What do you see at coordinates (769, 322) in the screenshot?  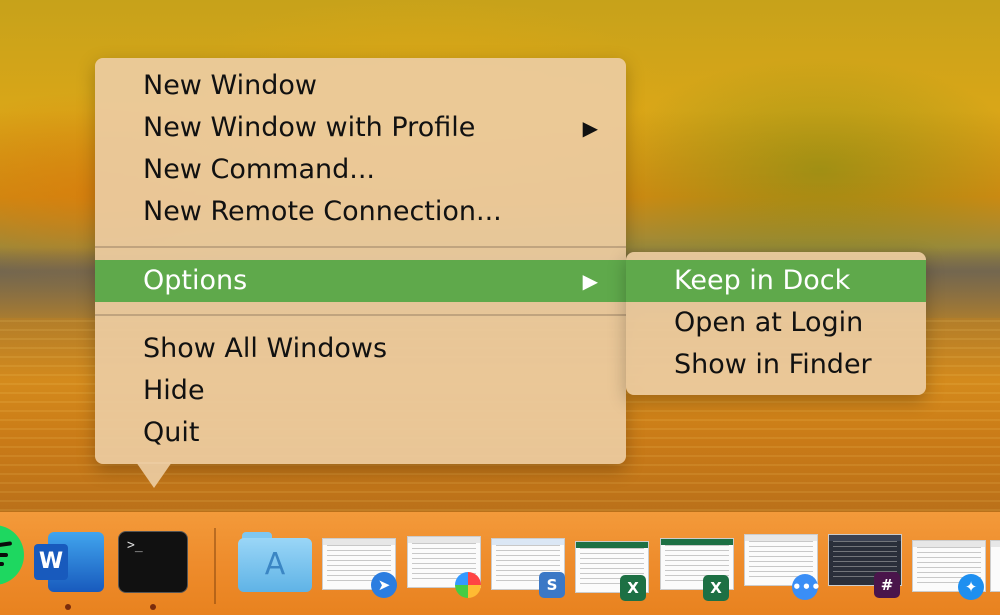 I see `submenu-item-label: Open at Login` at bounding box center [769, 322].